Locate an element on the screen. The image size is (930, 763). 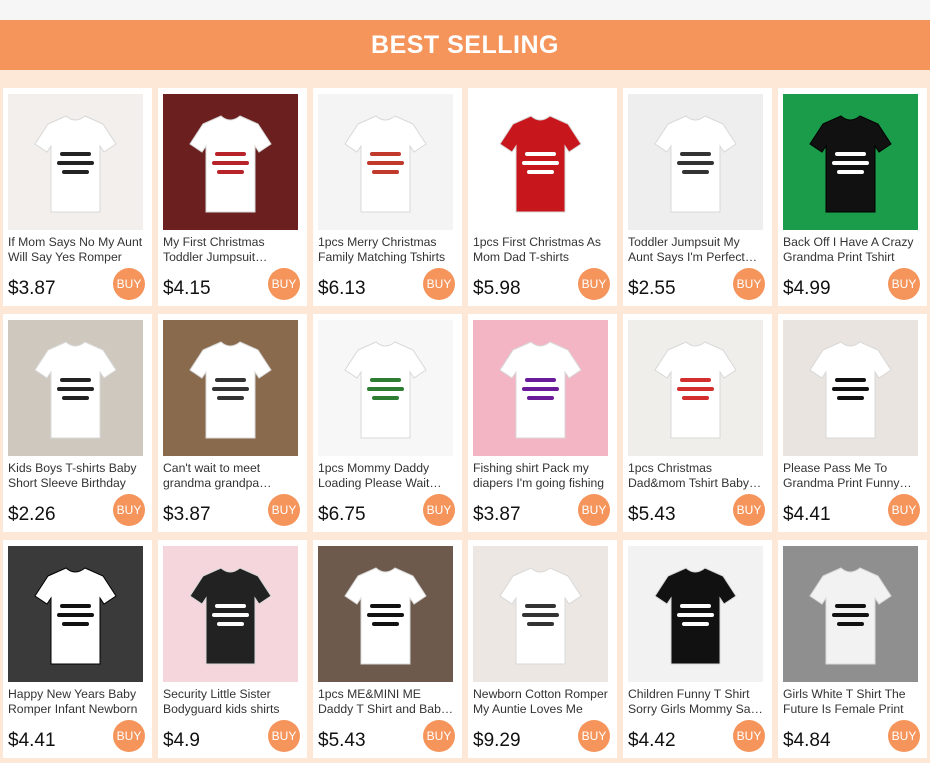
banner-title: BEST SELLING is located at coordinates (465, 44).